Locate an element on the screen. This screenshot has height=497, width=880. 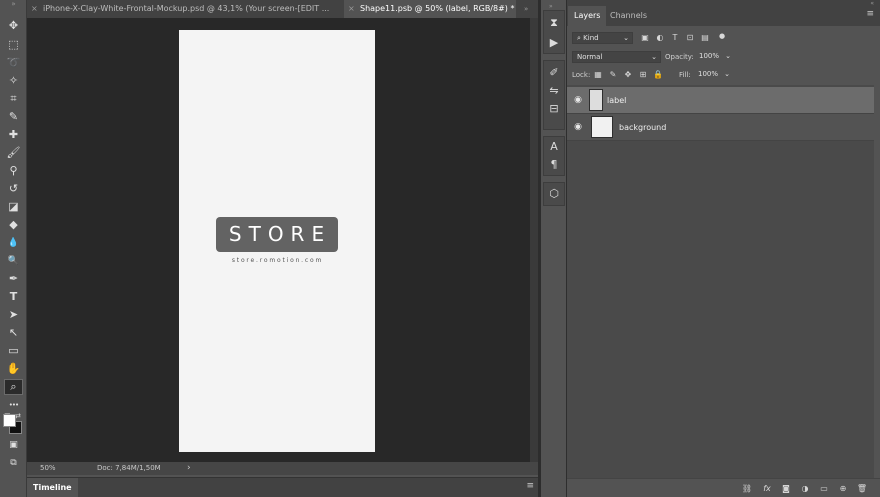
brush-tool-icon: 🖌 is located at coordinates (13, 153).